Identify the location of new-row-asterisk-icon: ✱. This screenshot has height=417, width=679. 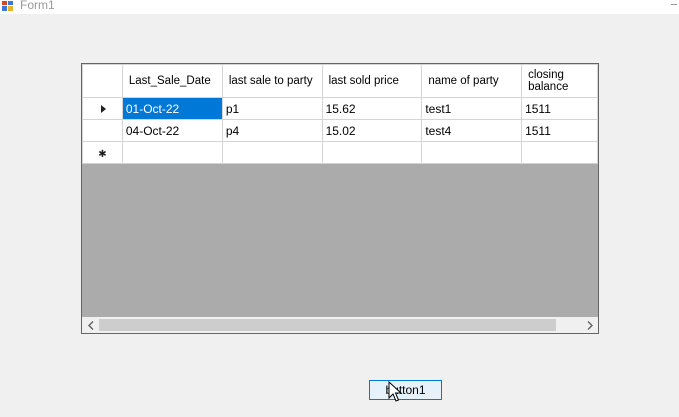
(102, 154).